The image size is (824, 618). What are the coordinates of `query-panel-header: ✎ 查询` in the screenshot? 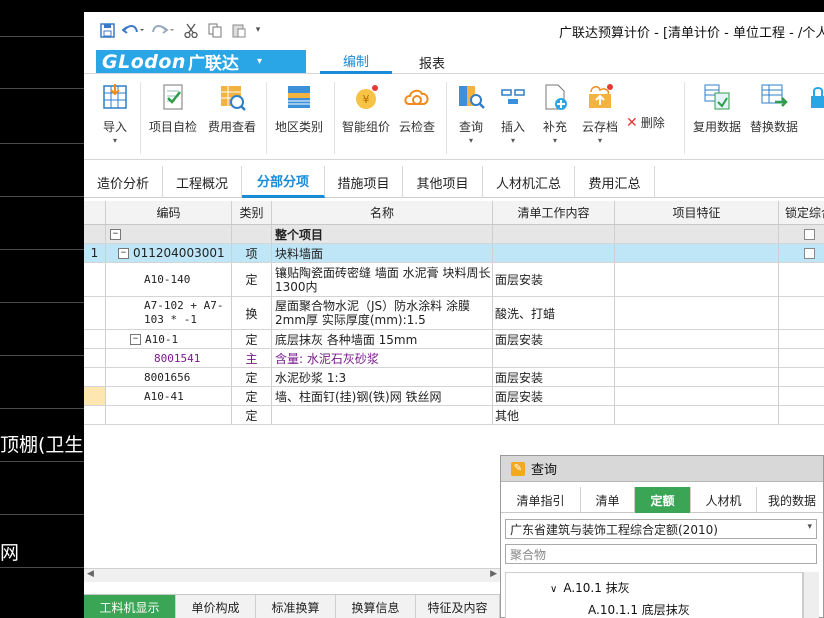 It's located at (662, 469).